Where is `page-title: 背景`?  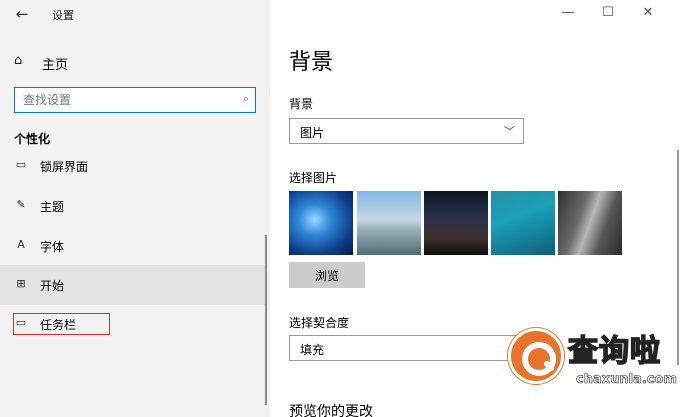
page-title: 背景 is located at coordinates (311, 62).